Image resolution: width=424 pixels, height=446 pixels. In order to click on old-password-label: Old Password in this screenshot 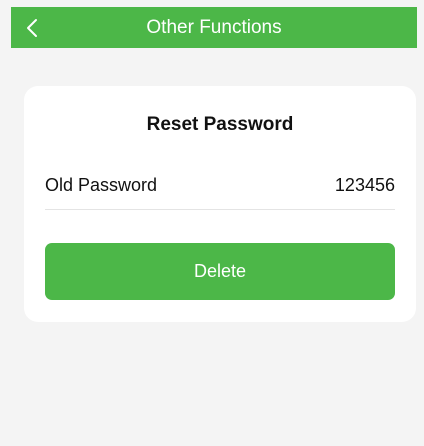, I will do `click(101, 185)`.